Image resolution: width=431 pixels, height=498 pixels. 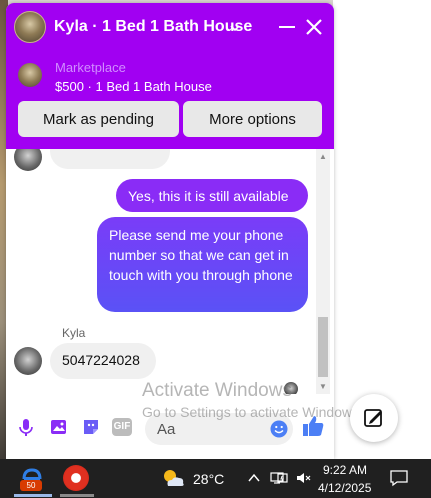 I want to click on sticker-icon, so click(x=91, y=427).